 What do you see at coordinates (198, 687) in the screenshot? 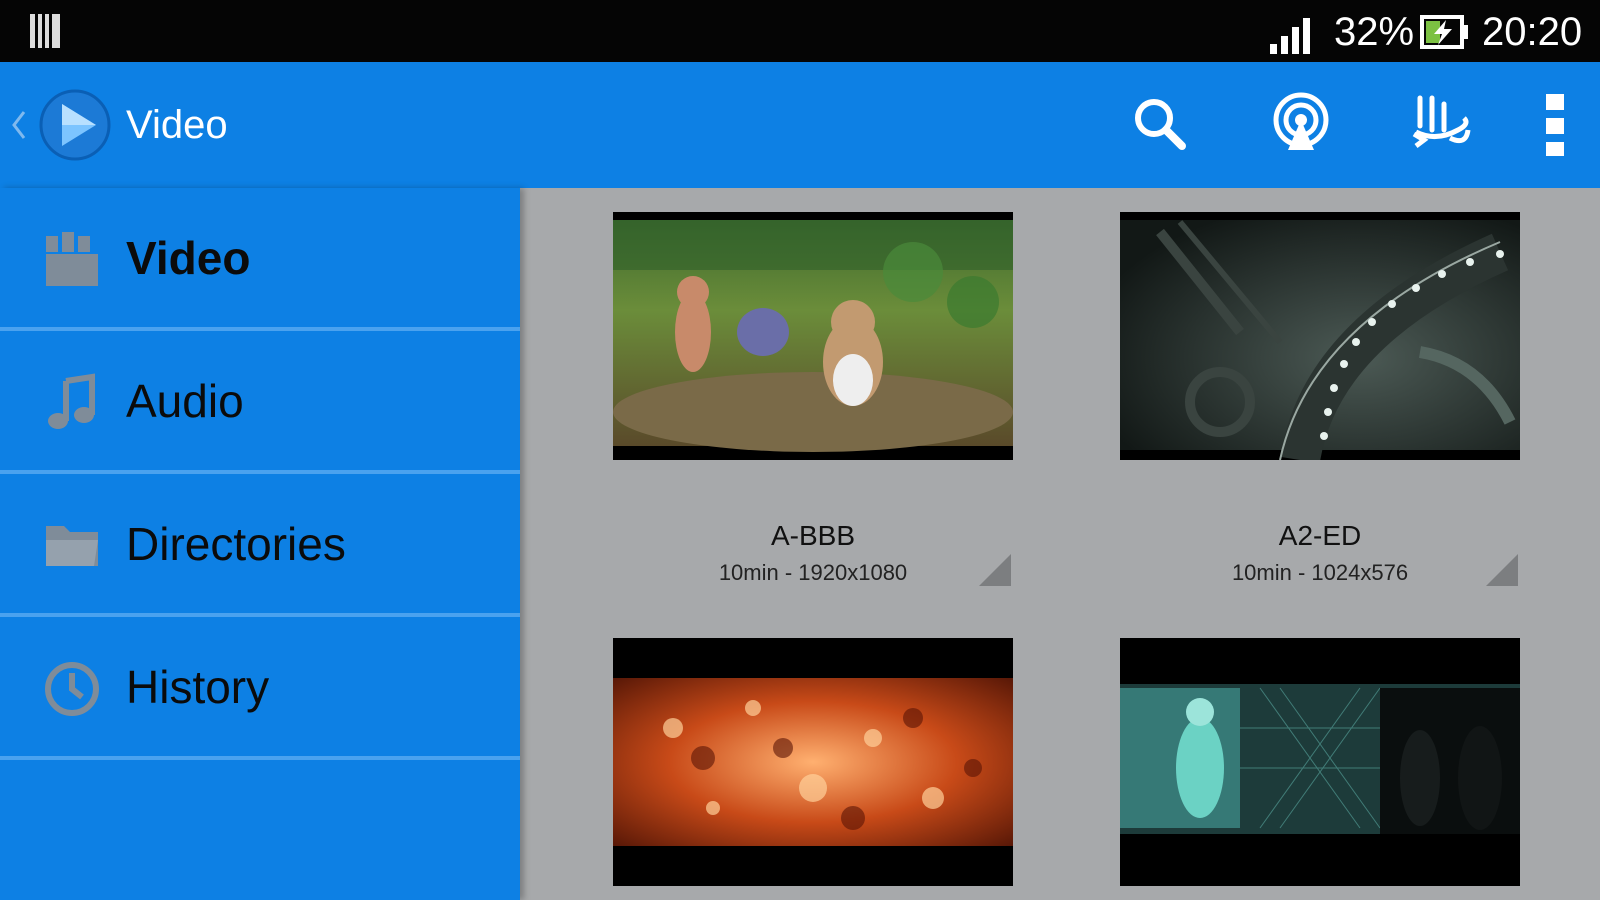
I see `drawer-item-label: History` at bounding box center [198, 687].